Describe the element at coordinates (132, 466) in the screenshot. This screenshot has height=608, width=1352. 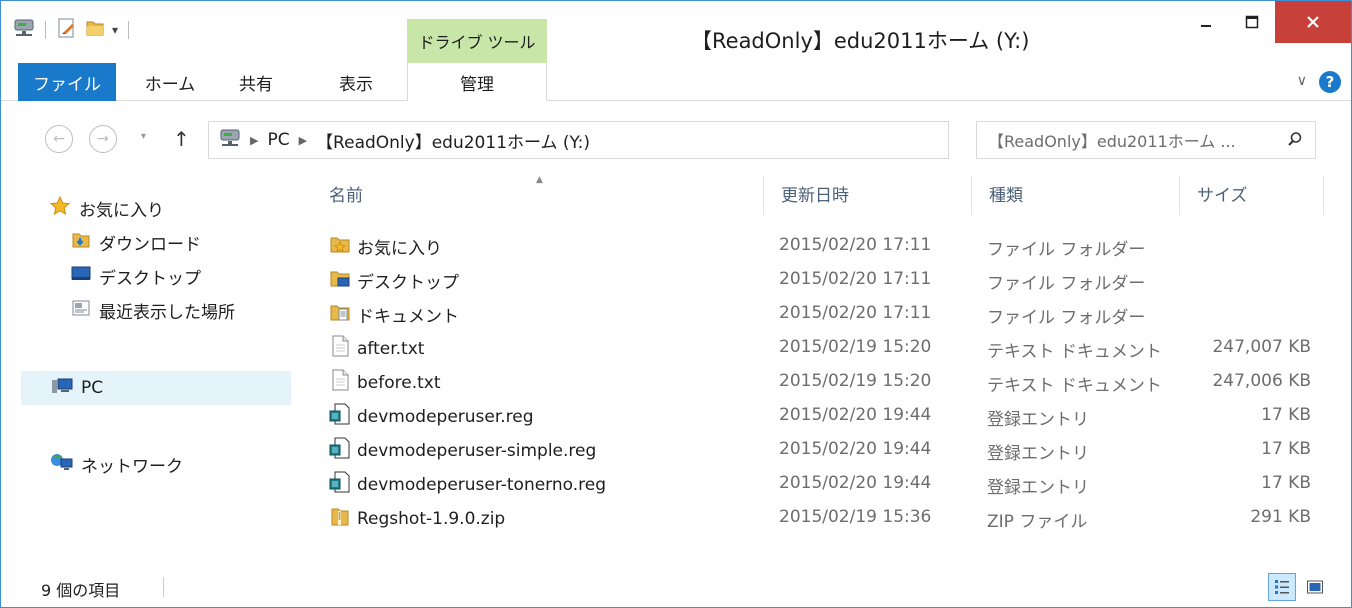
I see `sidebar-item-label: ネットワーク` at that location.